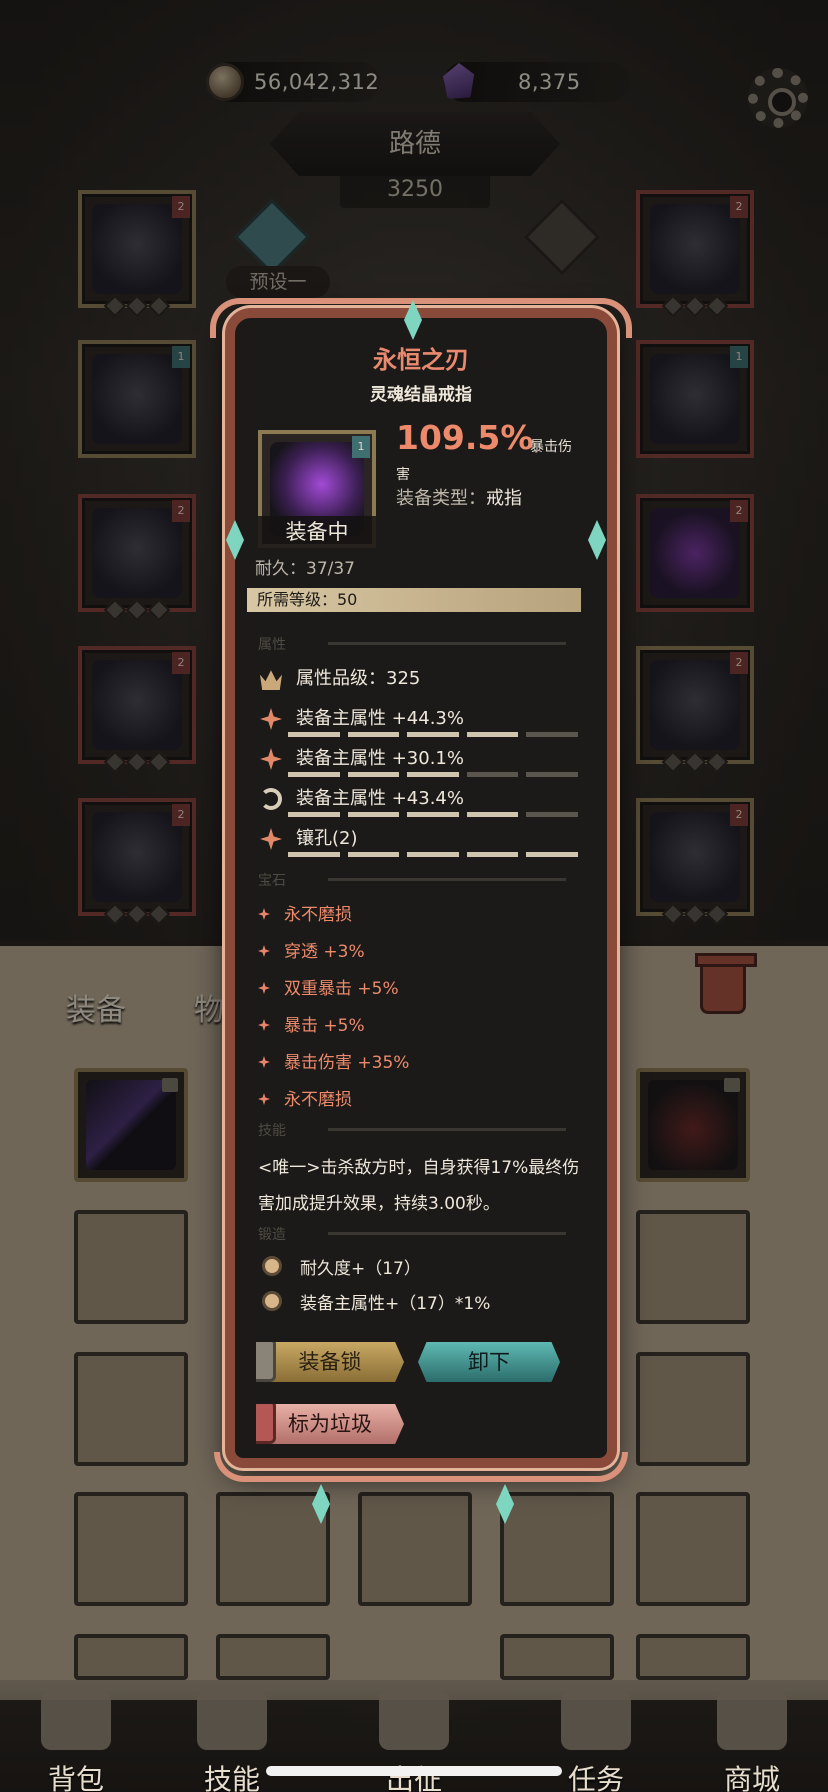 This screenshot has height=1792, width=828. Describe the element at coordinates (596, 1720) in the screenshot. I see `quests-icon` at that location.